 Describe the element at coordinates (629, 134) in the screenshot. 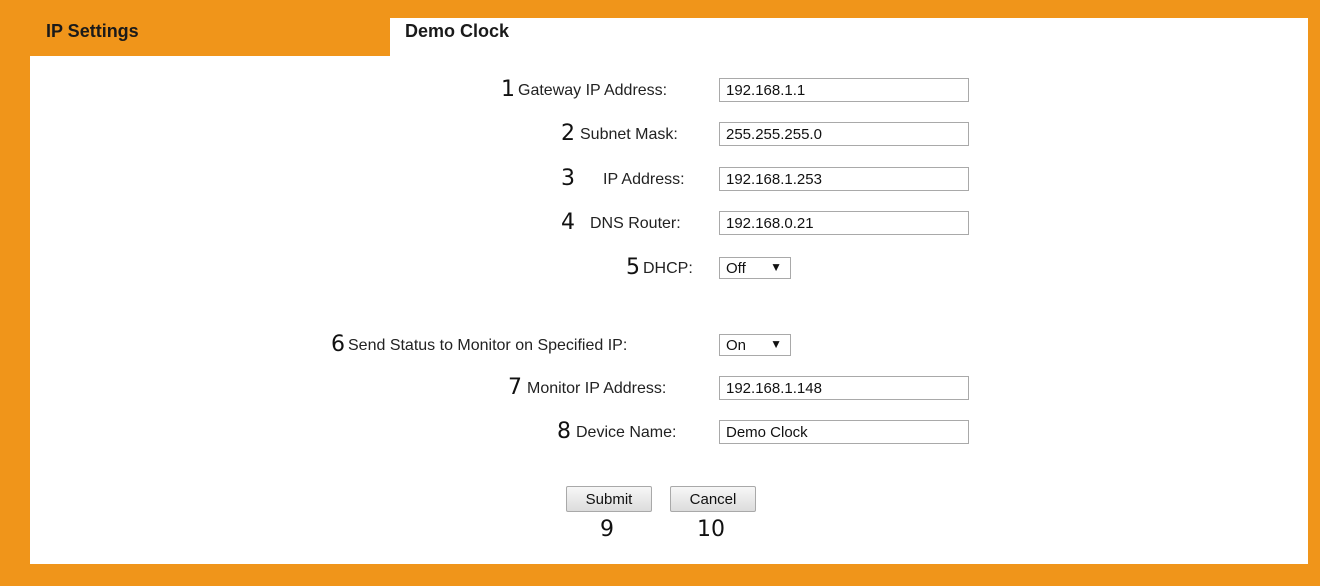

I see `subnet-label: Subnet Mask:` at that location.